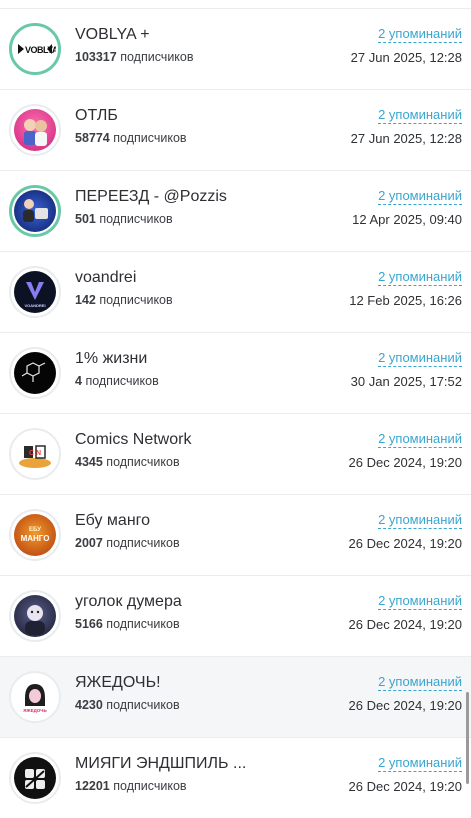  I want to click on band-logo-icon, so click(35, 778).